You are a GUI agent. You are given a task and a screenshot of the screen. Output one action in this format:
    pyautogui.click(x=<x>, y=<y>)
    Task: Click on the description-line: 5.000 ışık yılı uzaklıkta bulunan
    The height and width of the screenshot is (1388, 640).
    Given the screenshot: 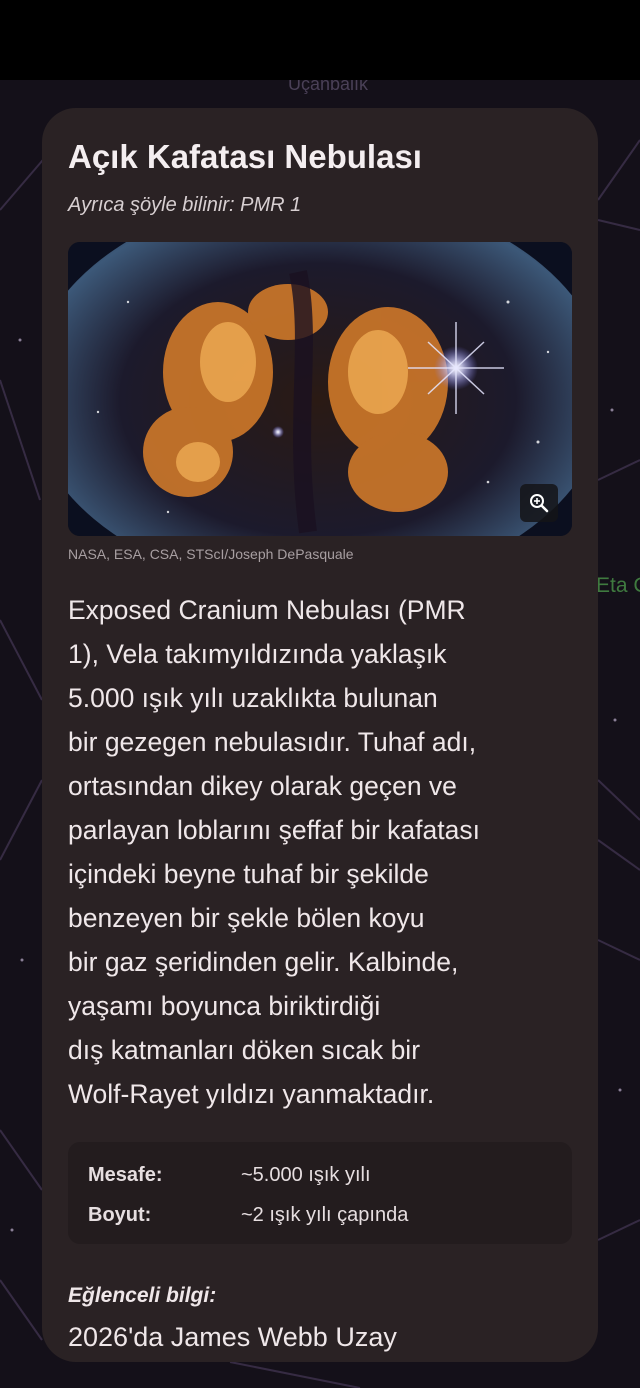 What is the action you would take?
    pyautogui.click(x=253, y=698)
    